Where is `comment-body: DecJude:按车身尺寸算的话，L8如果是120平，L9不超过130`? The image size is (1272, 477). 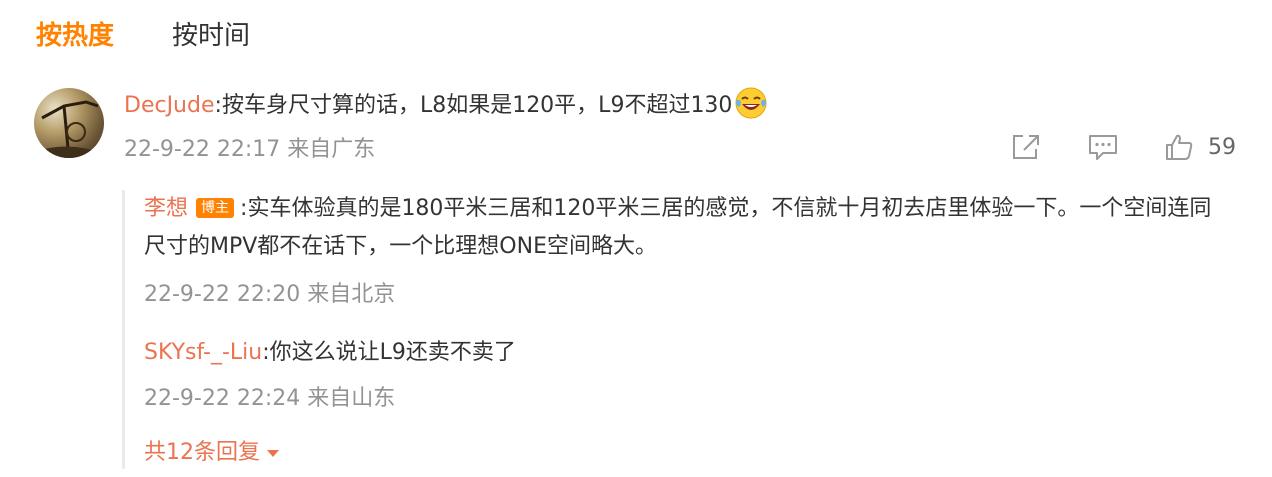 comment-body: DecJude:按车身尺寸算的话，L8如果是120平，L9不超过130 is located at coordinates (684, 105).